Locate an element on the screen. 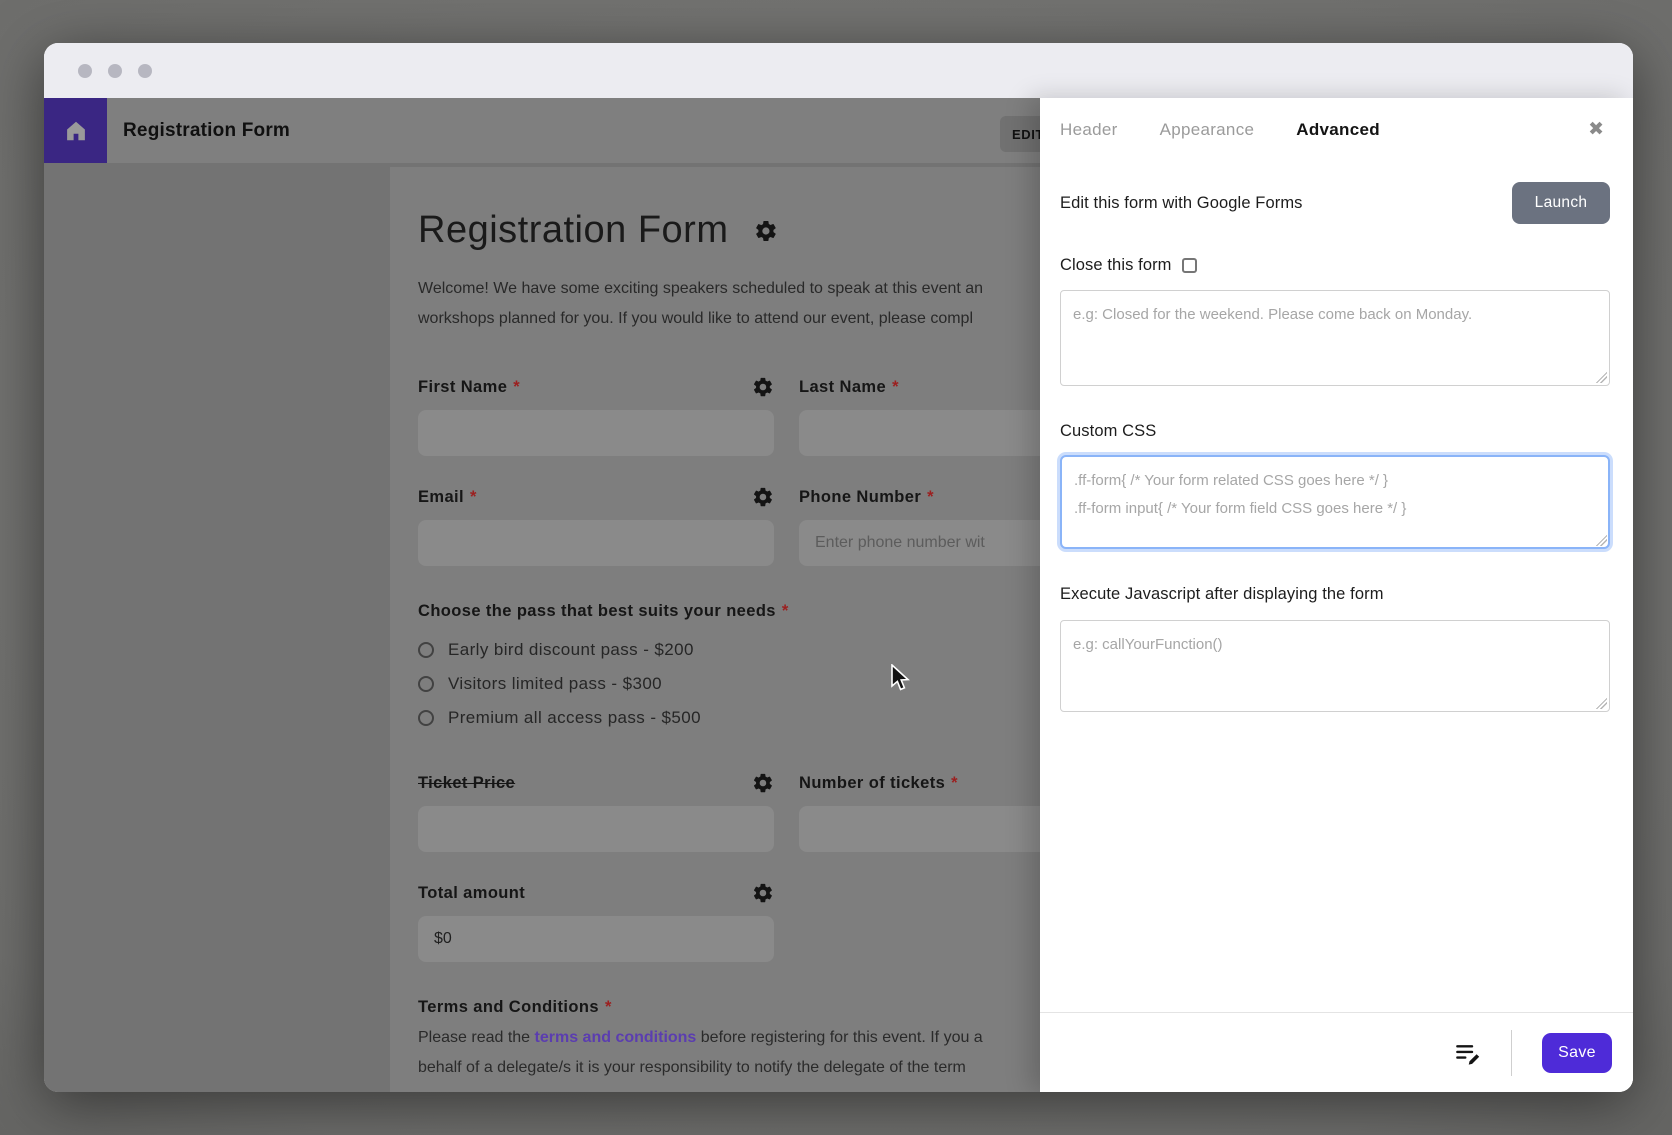 Image resolution: width=1672 pixels, height=1135 pixels. tab-header: Header is located at coordinates (1089, 130).